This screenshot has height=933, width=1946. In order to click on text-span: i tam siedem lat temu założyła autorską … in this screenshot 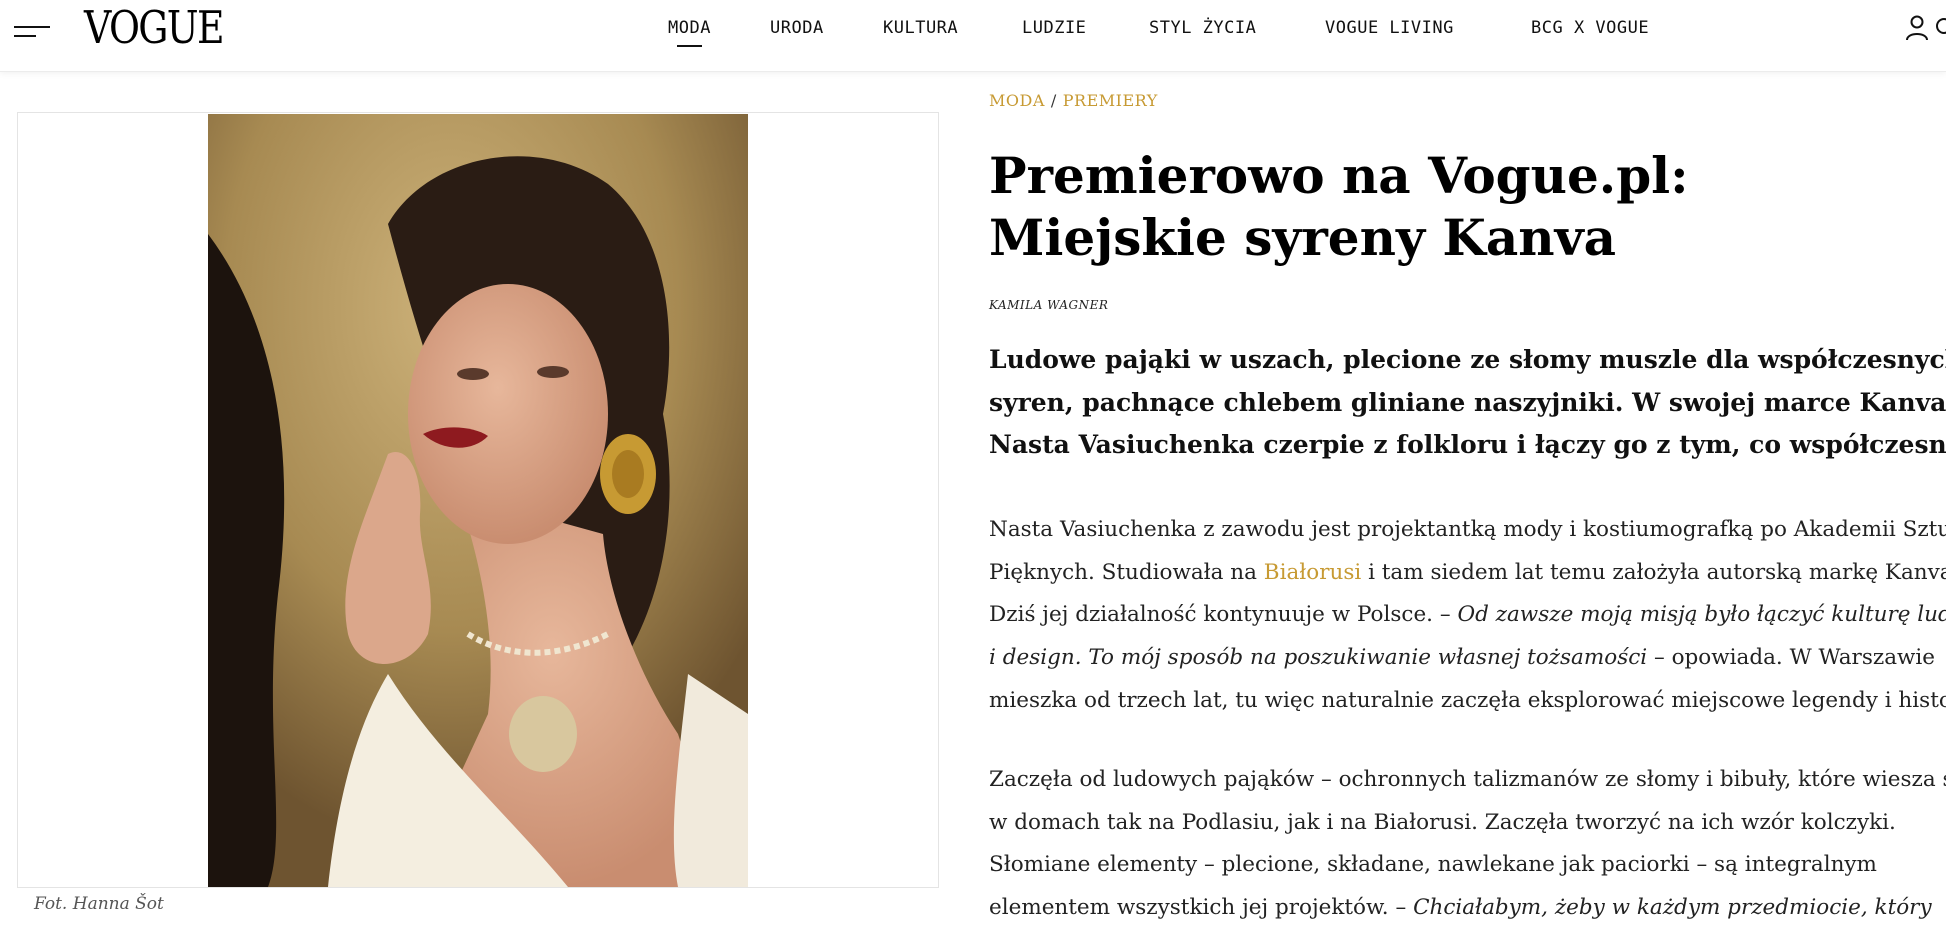, I will do `click(1653, 572)`.